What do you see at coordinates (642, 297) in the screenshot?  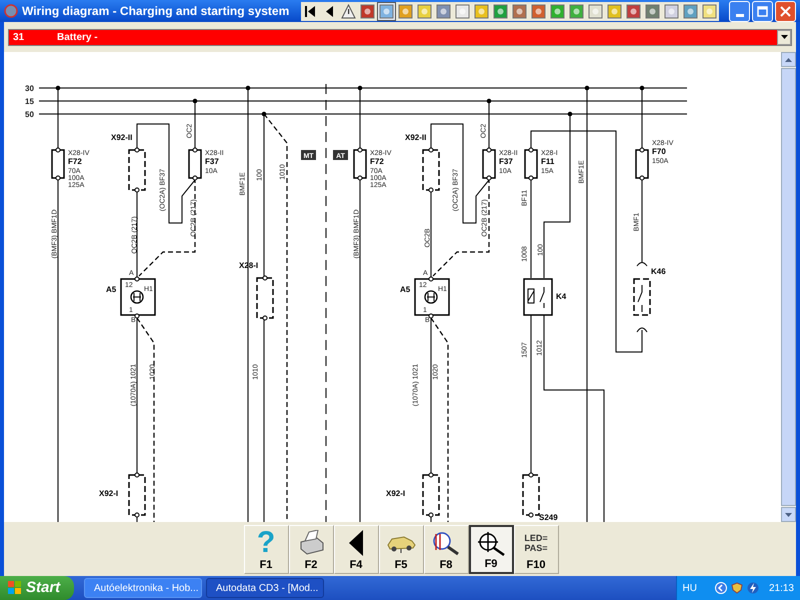 I see `switch-symbol` at bounding box center [642, 297].